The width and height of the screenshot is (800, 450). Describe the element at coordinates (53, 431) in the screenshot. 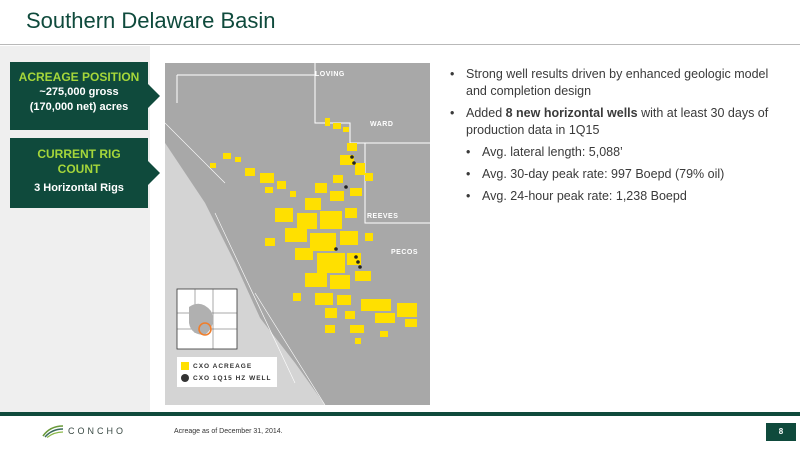

I see `concho-mark-icon` at that location.